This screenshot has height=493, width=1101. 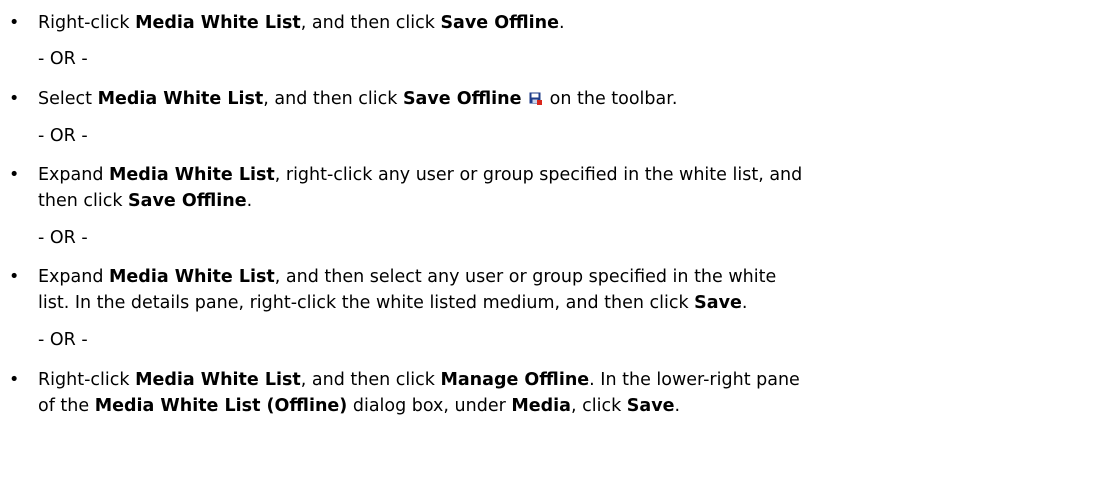 I want to click on text-run: then click, so click(x=83, y=201).